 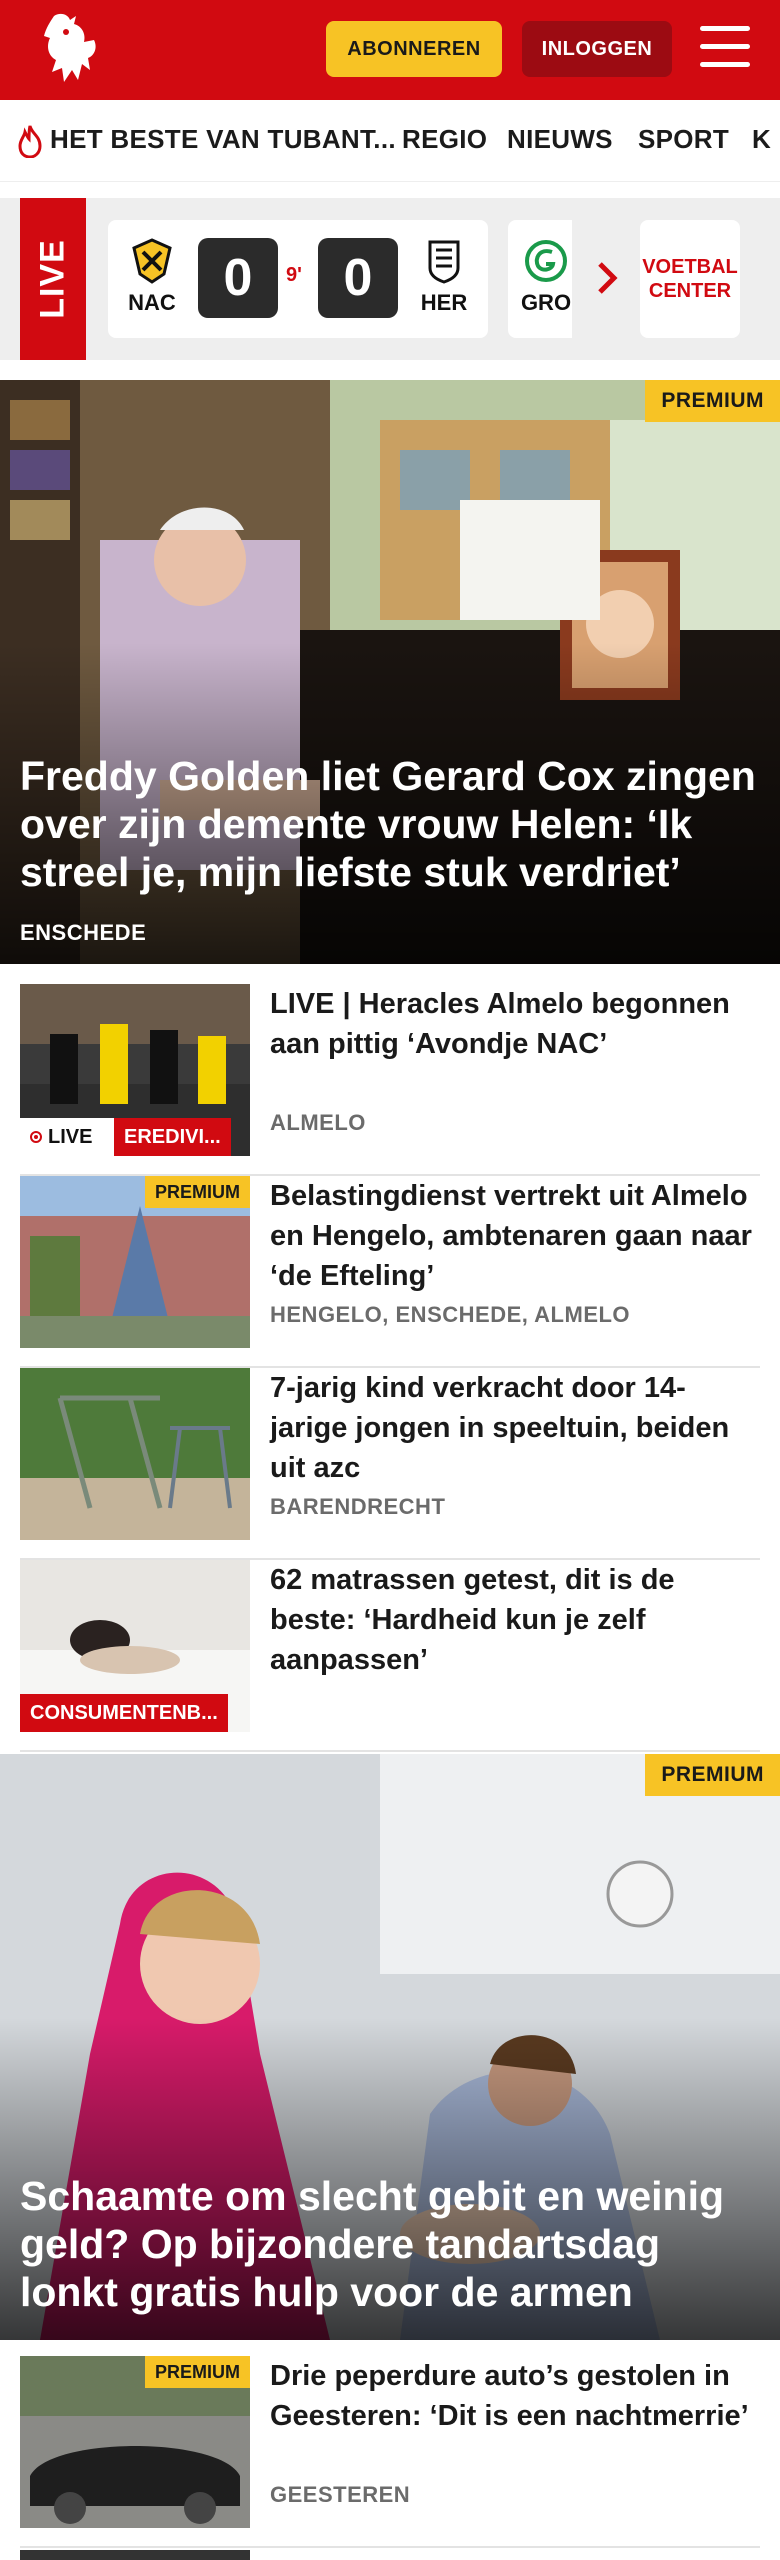 What do you see at coordinates (358, 278) in the screenshot?
I see `away-score: 0` at bounding box center [358, 278].